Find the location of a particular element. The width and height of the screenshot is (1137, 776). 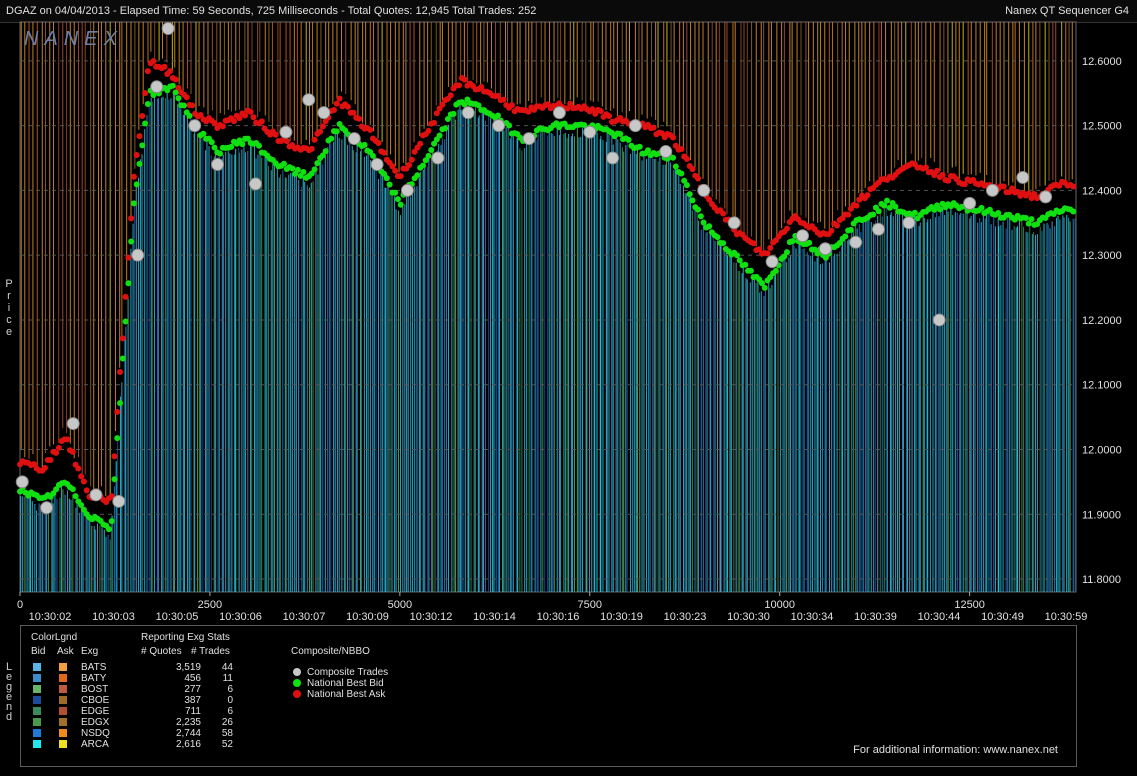

legend-stats-title: Reporting Exg Stats is located at coordinates (185, 637).